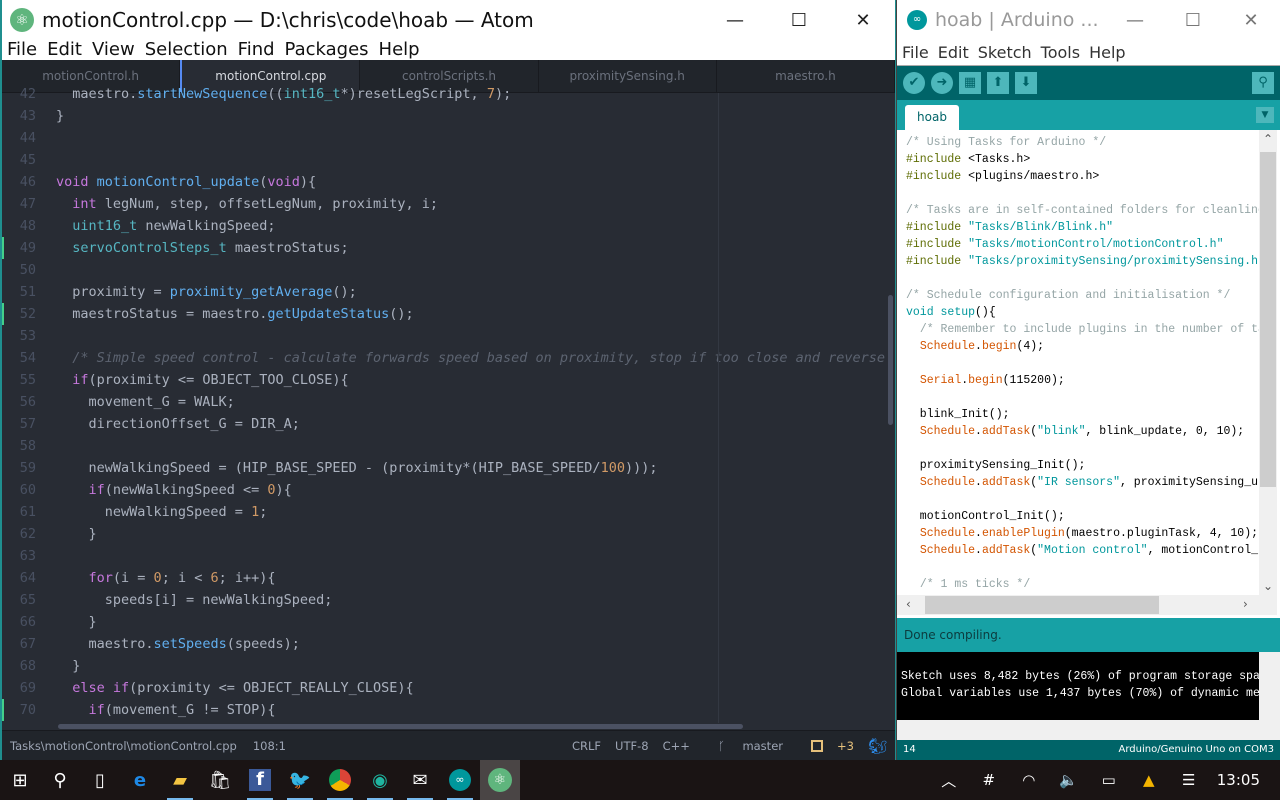  Describe the element at coordinates (1088, 635) in the screenshot. I see `status-message: Done compiling.` at that location.